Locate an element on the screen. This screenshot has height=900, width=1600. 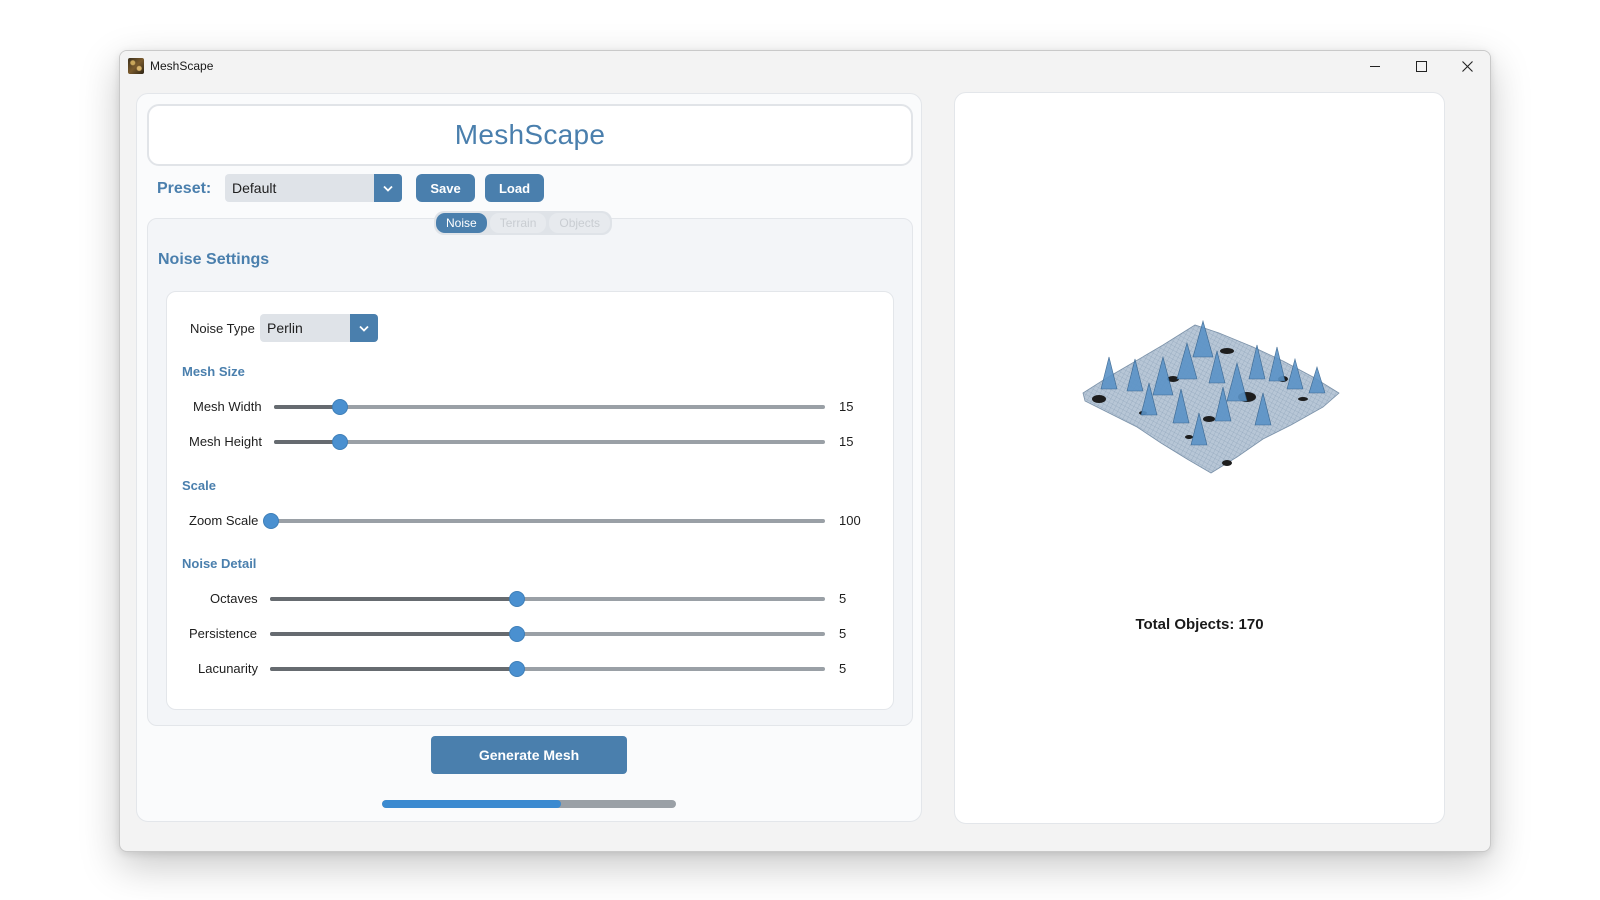
load-button: Load is located at coordinates (514, 188).